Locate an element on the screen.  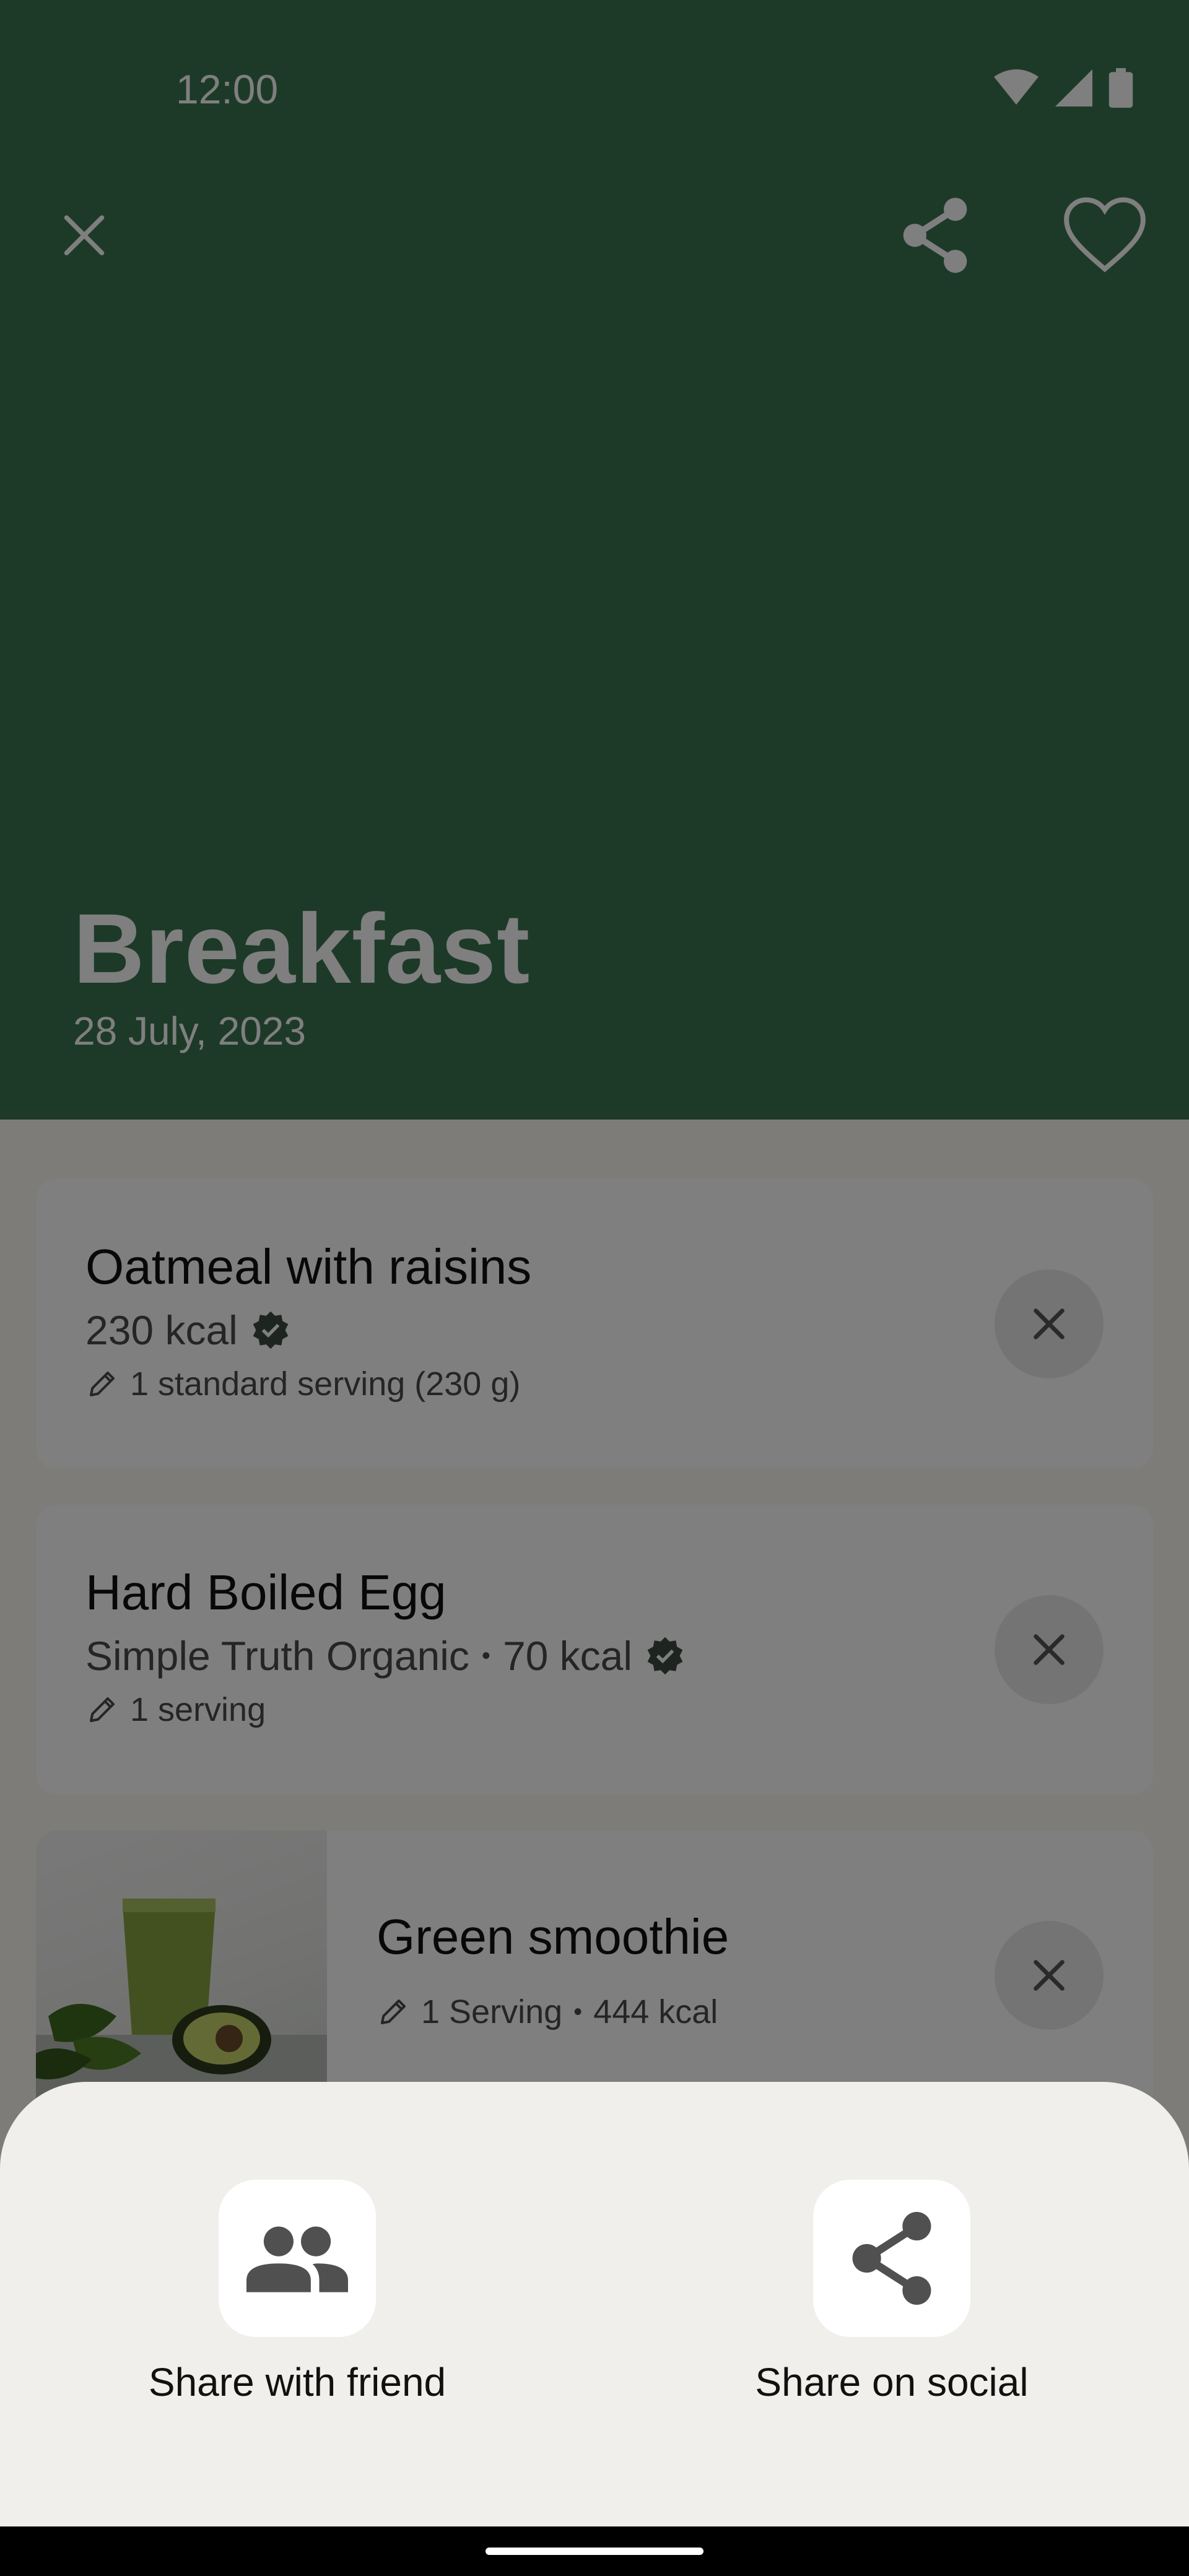
share-on-social-label: Share on social is located at coordinates (892, 2382).